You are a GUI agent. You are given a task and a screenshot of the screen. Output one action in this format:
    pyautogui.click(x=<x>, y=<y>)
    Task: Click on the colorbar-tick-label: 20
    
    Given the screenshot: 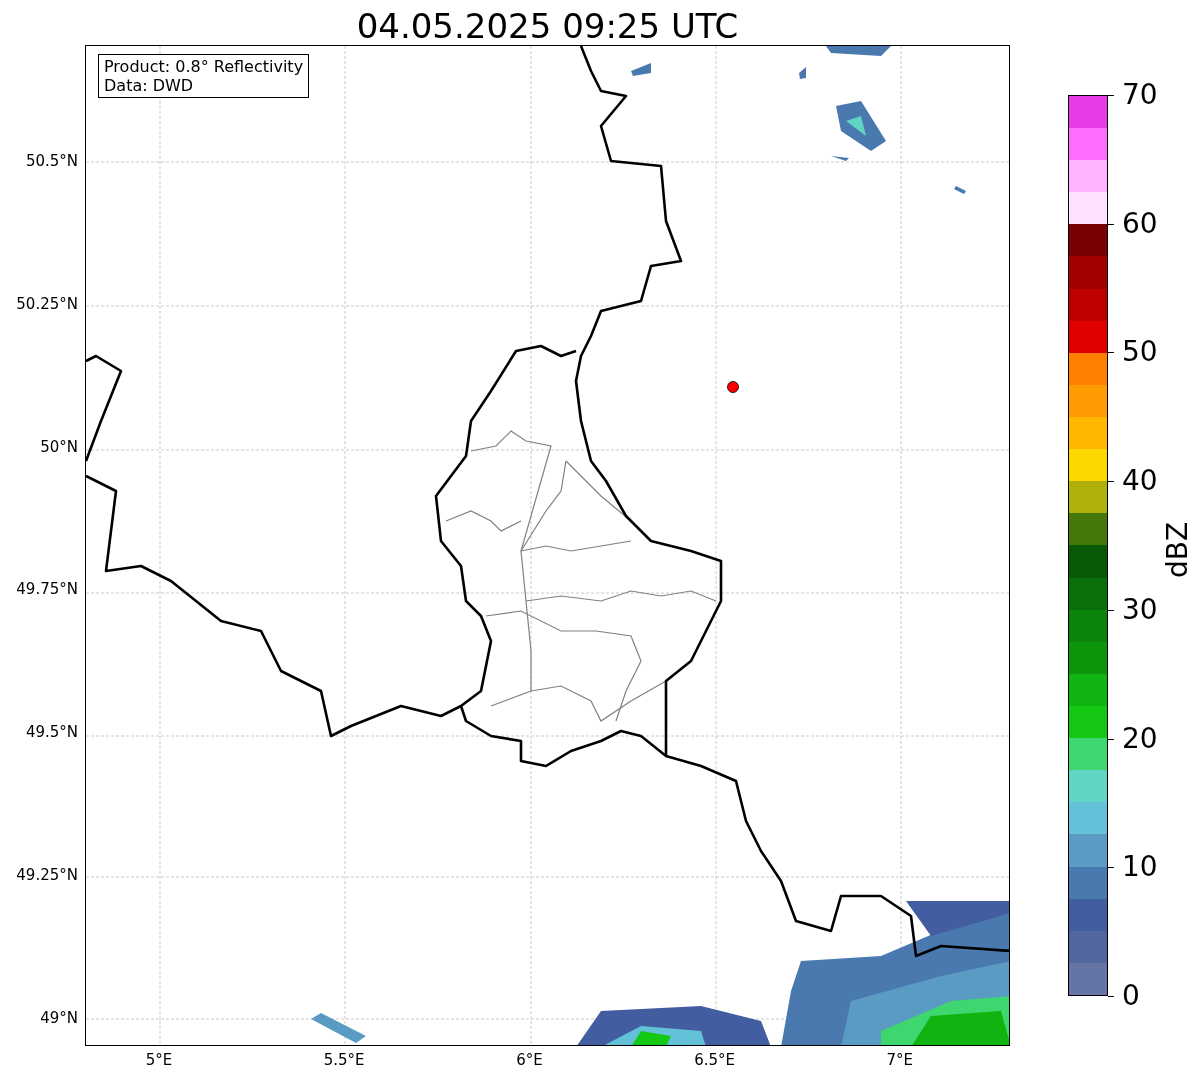 What is the action you would take?
    pyautogui.click(x=1140, y=738)
    